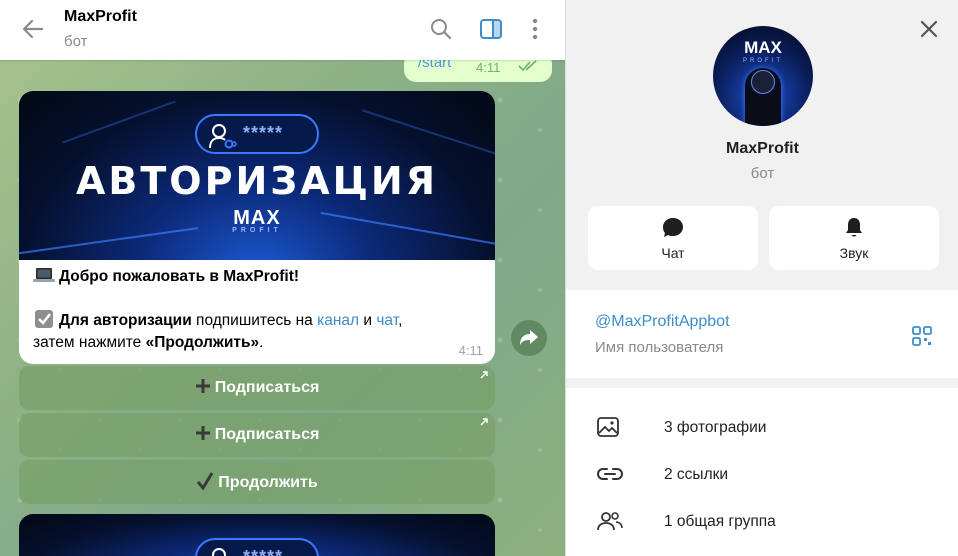 Image resolution: width=958 pixels, height=556 pixels. Describe the element at coordinates (535, 29) in the screenshot. I see `more-options-icon` at that location.